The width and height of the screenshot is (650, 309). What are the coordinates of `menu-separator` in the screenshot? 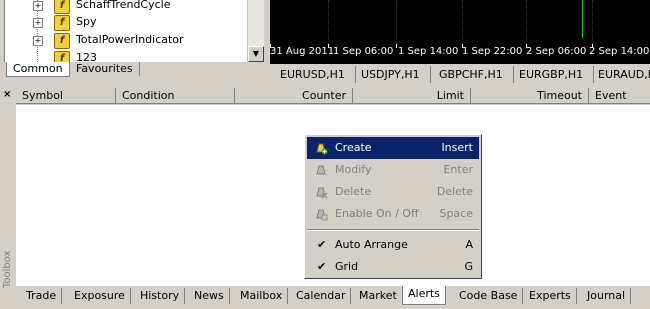 It's located at (393, 230).